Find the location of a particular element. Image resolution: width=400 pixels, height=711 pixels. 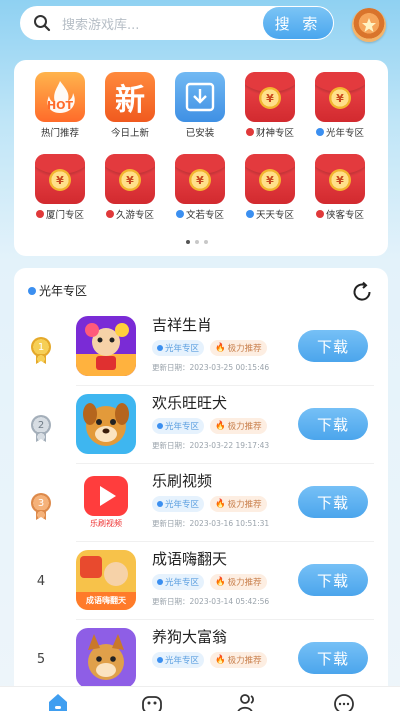

app-icon-text: 成语嗨翻天 is located at coordinates (106, 600).